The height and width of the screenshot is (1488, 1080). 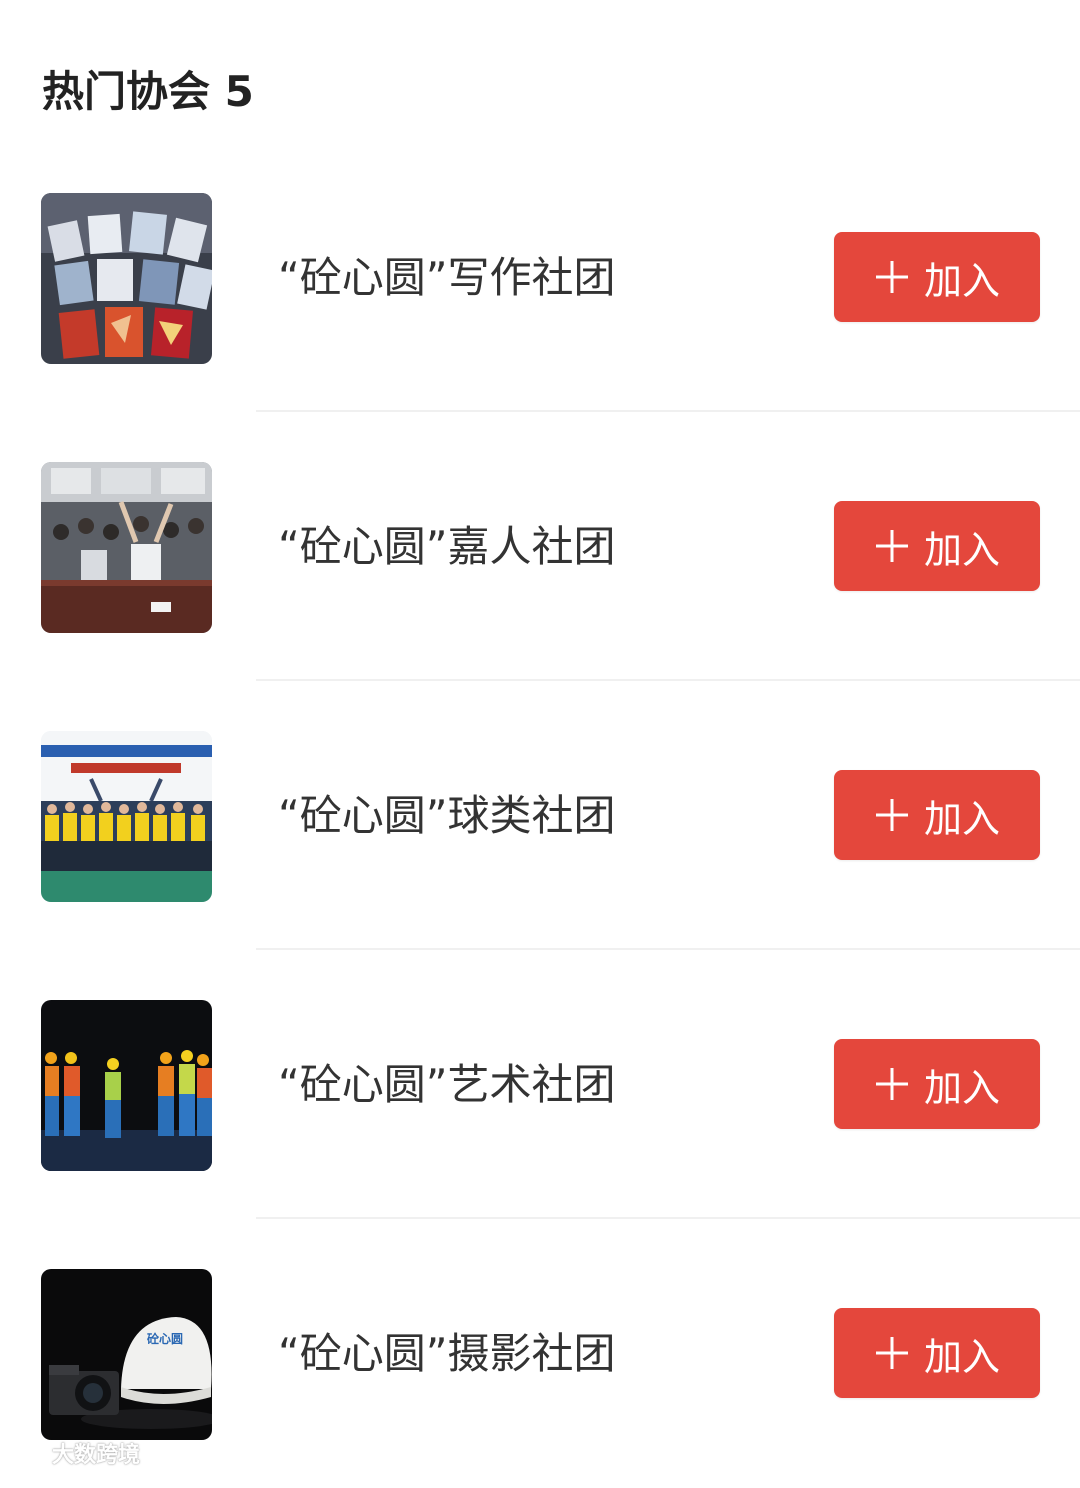 What do you see at coordinates (148, 91) in the screenshot?
I see `section-title: 热门协会 5` at bounding box center [148, 91].